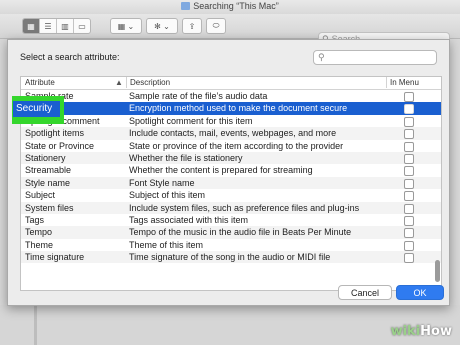 The width and height of the screenshot is (460, 345). Describe the element at coordinates (48, 182) in the screenshot. I see `attribute-cell: Style name` at that location.